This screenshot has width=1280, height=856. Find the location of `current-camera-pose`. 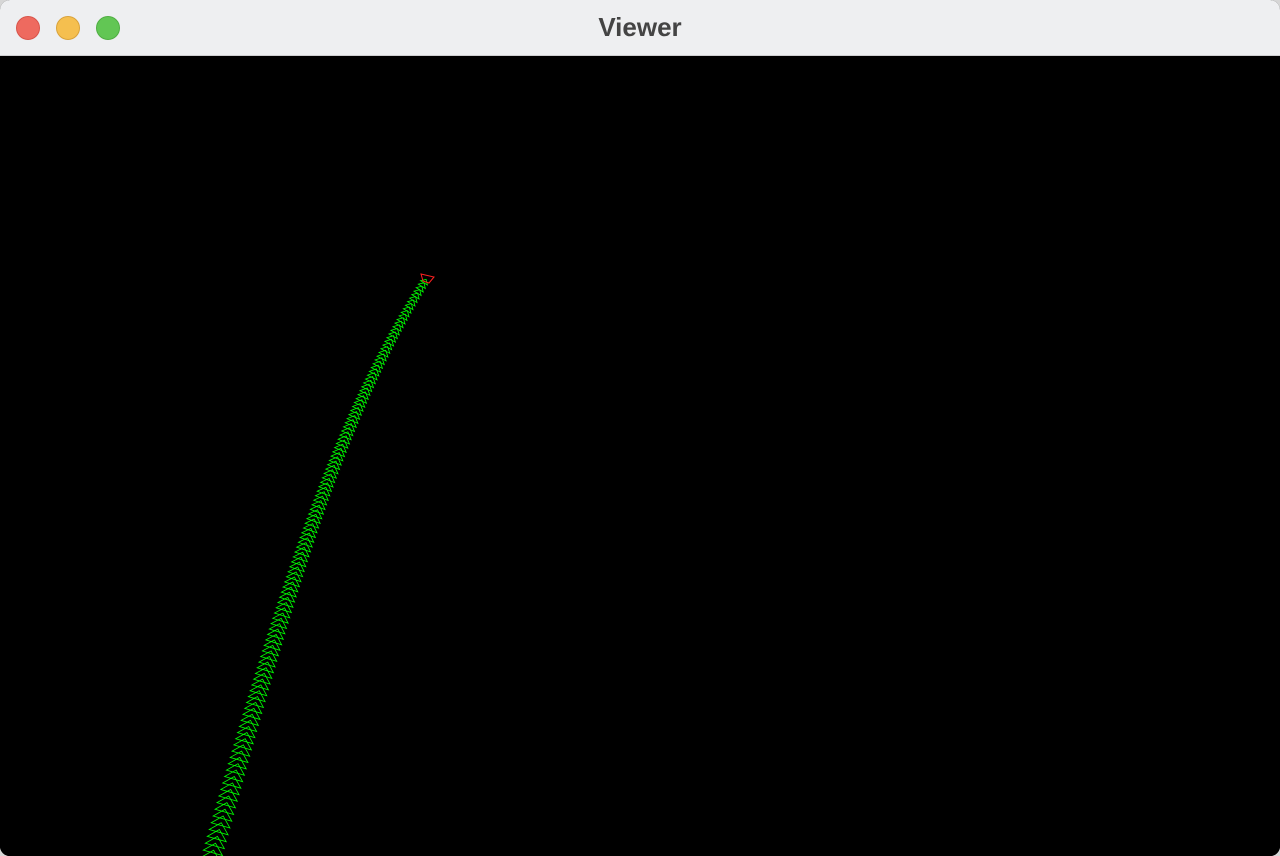

current-camera-pose is located at coordinates (427, 278).